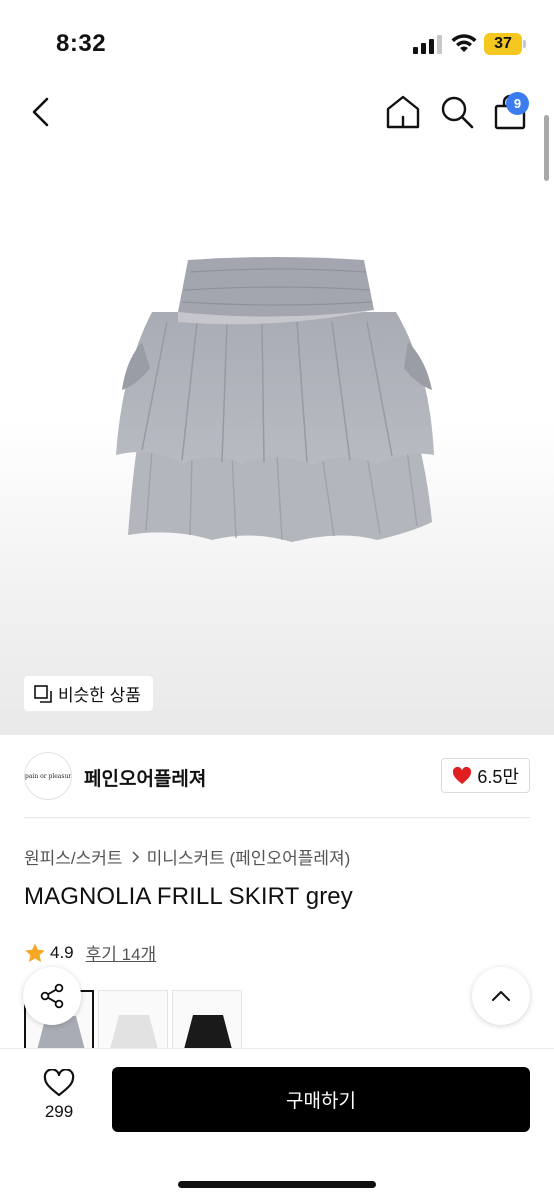  What do you see at coordinates (81, 43) in the screenshot?
I see `status-time: 8:32` at bounding box center [81, 43].